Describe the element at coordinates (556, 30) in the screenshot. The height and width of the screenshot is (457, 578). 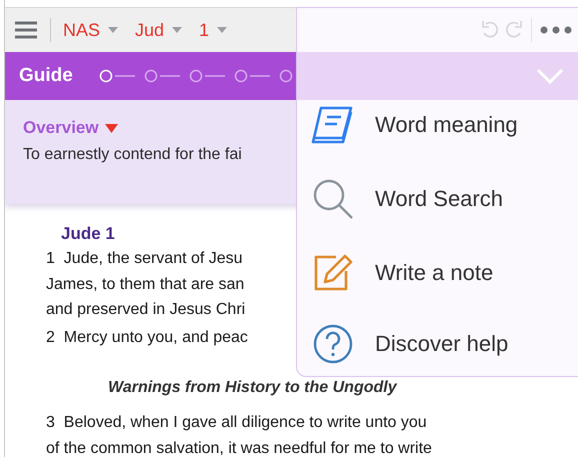
I see `more-icon` at that location.